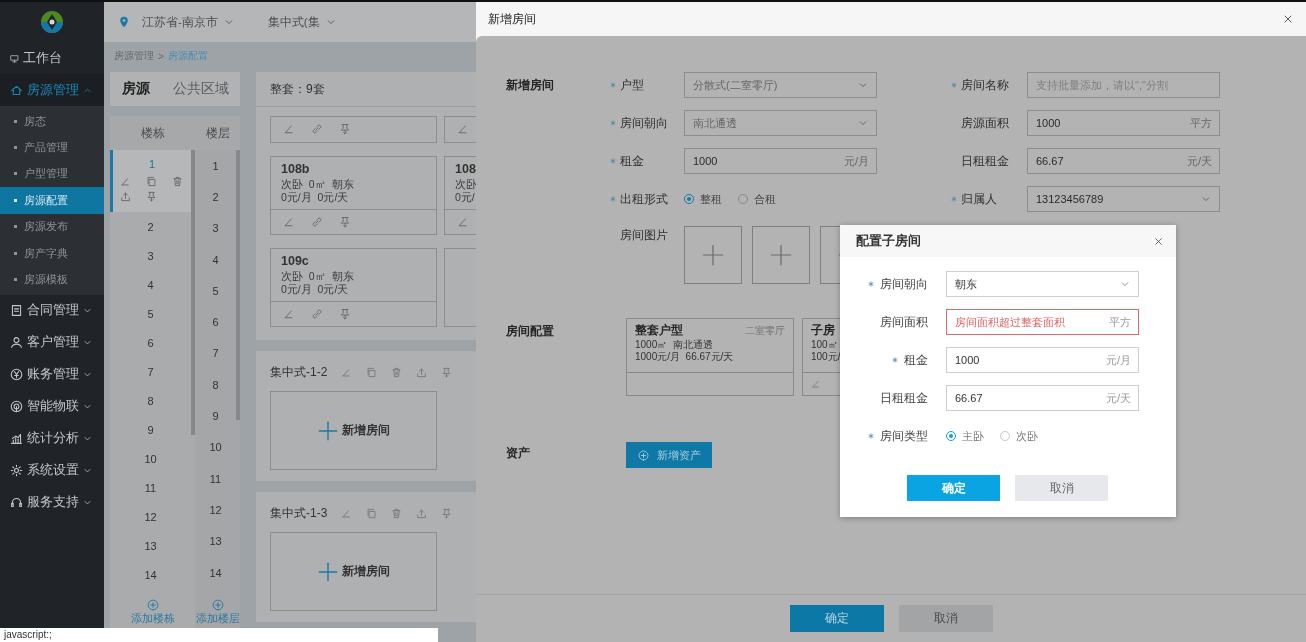 The width and height of the screenshot is (1306, 642). I want to click on floor-item: 14, so click(215, 572).